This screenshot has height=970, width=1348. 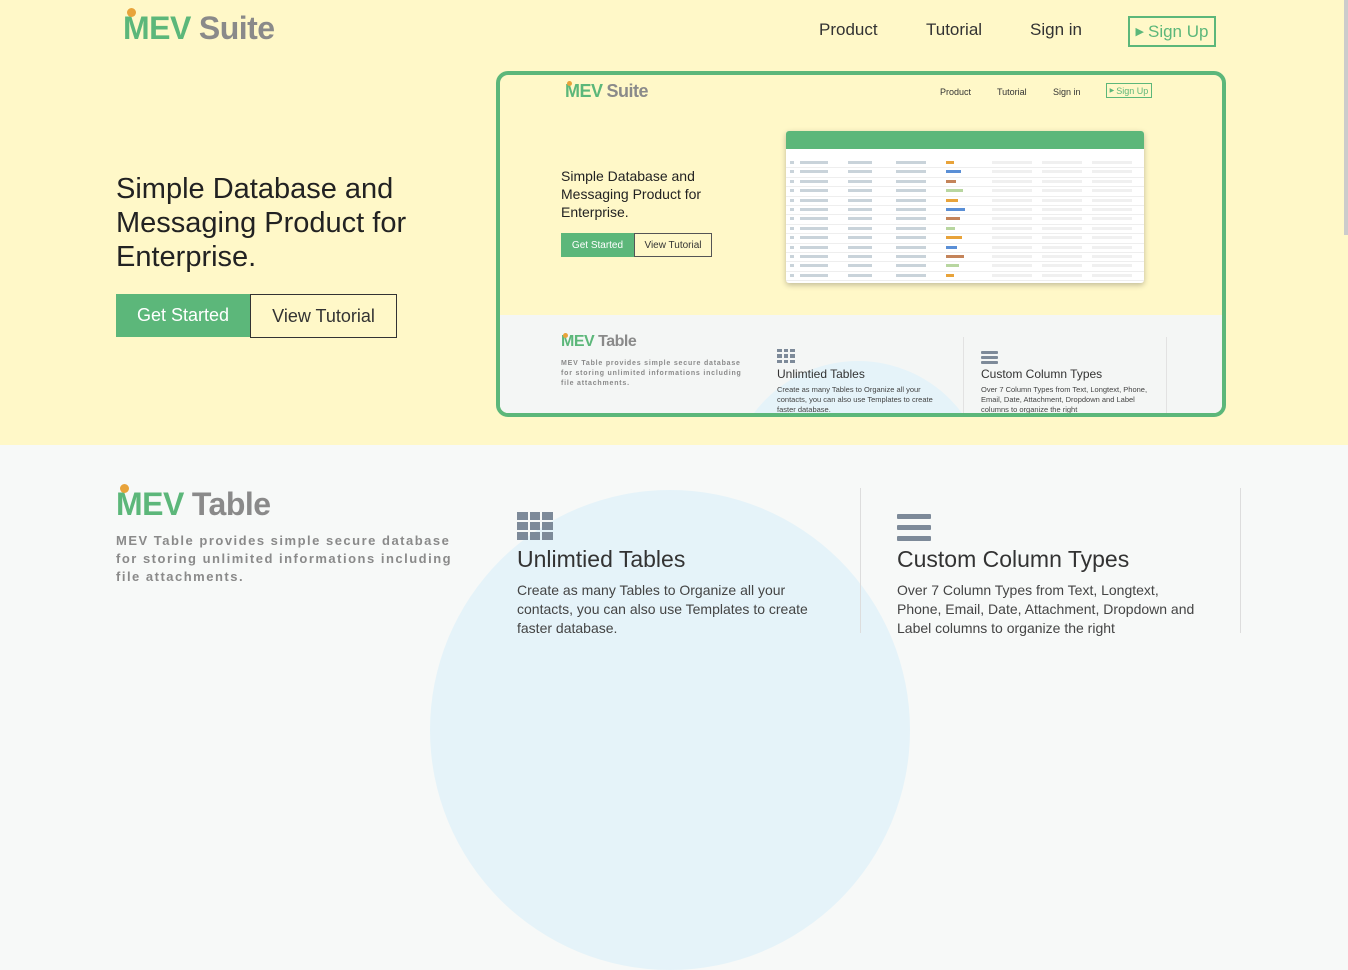 What do you see at coordinates (956, 92) in the screenshot?
I see `preview-nav-product: Product` at bounding box center [956, 92].